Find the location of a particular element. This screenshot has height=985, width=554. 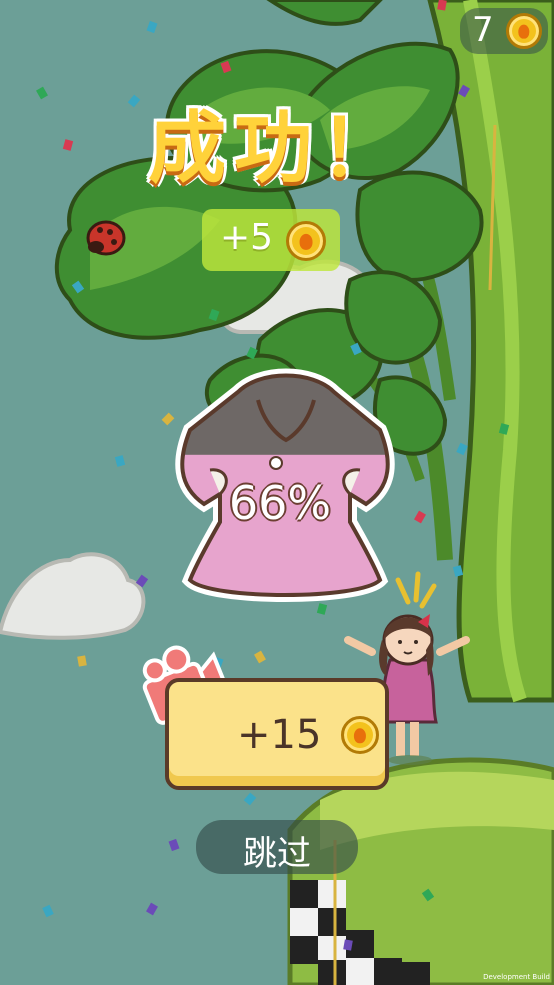

success-title: 成功！ is located at coordinates (276, 149).